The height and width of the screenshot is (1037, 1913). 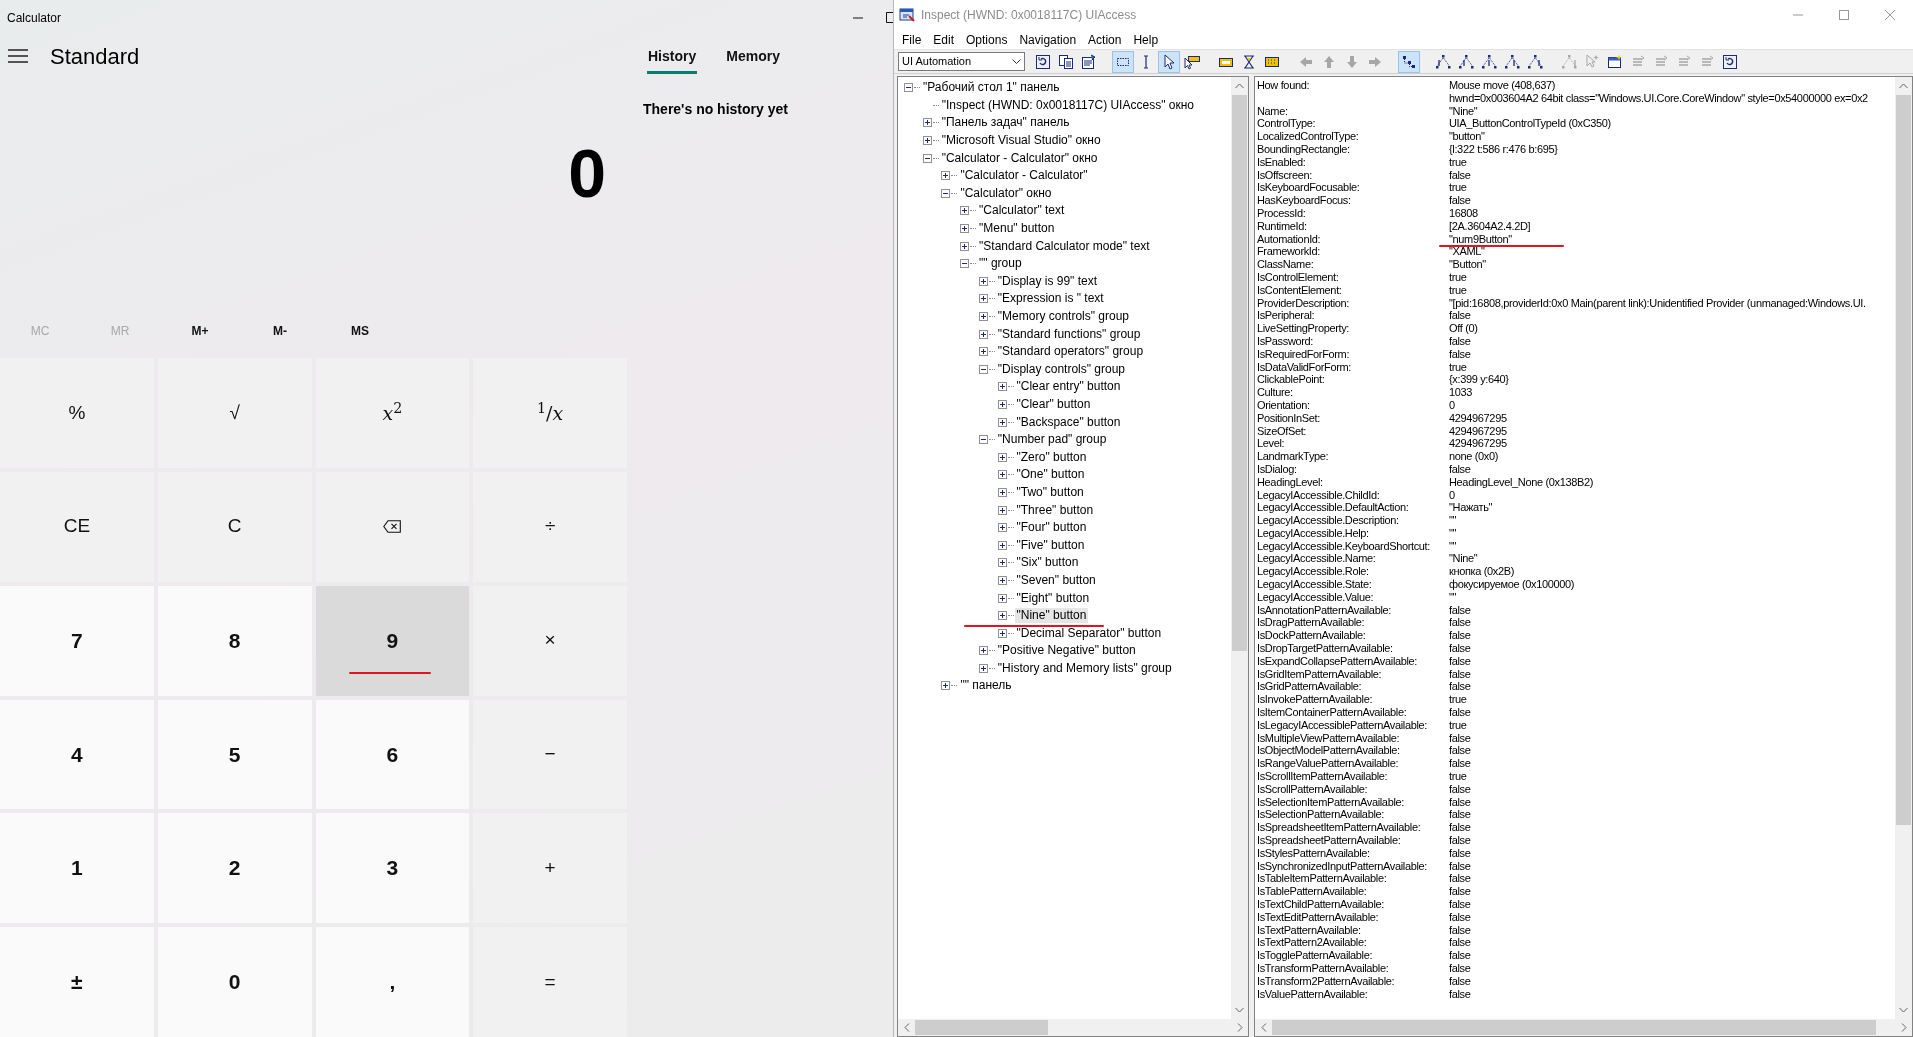 I want to click on tree-item: "Zero" button, so click(x=1051, y=457).